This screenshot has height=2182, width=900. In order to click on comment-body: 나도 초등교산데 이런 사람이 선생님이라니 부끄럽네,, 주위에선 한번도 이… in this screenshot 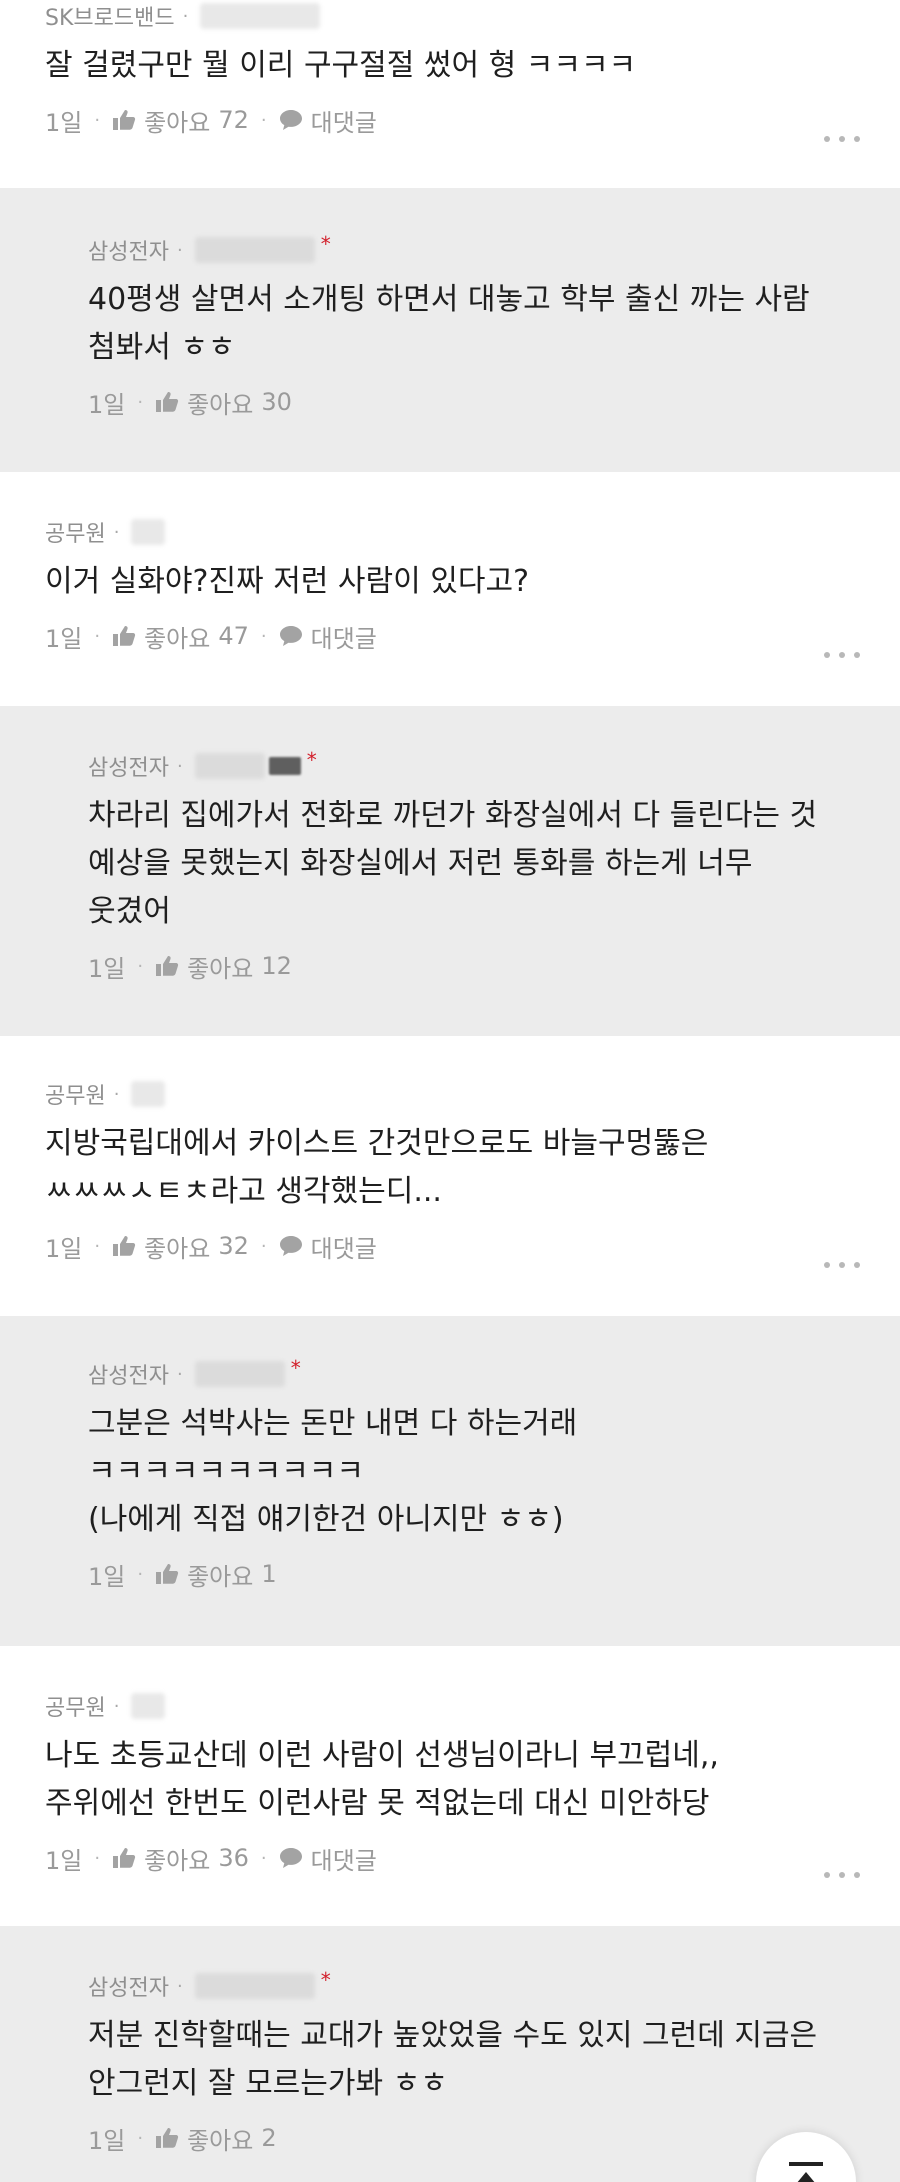, I will do `click(382, 1779)`.